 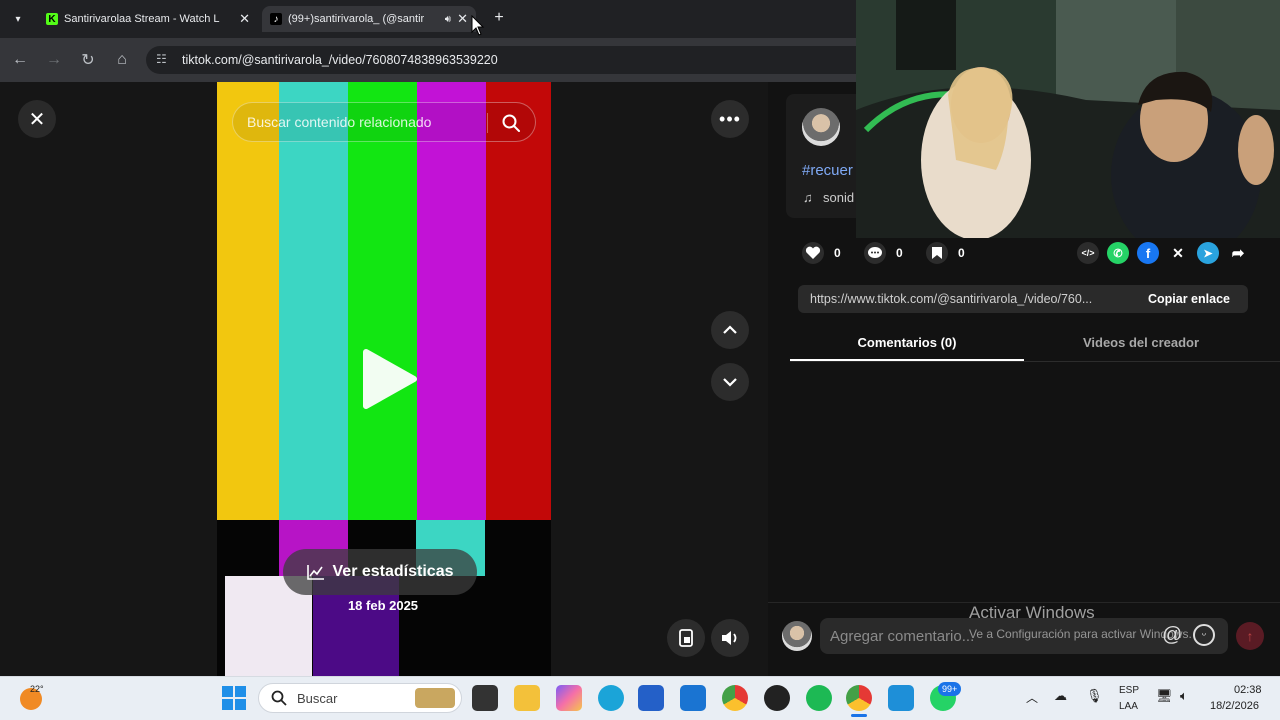 I want to click on save-count: 0, so click(x=961, y=253).